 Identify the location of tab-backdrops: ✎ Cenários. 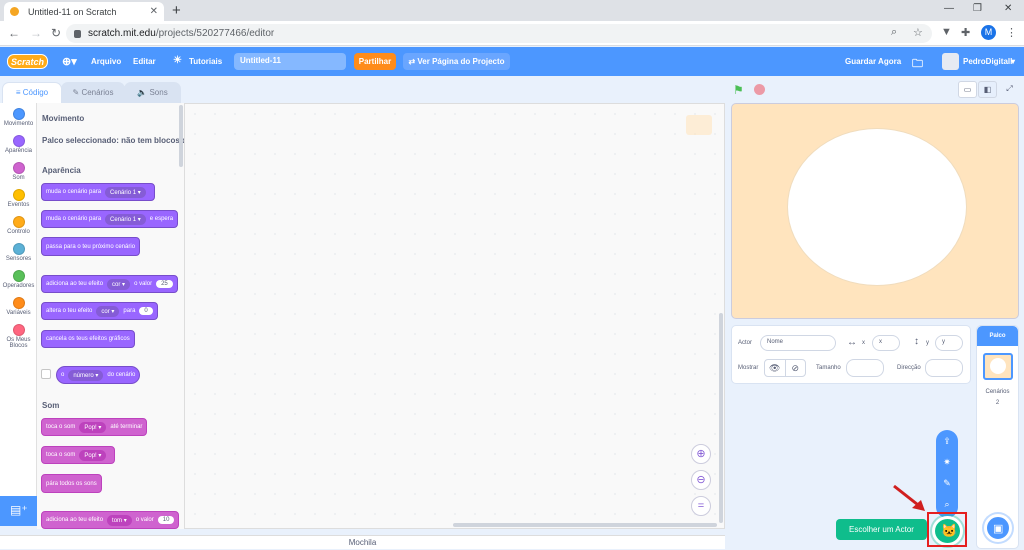
(93, 92).